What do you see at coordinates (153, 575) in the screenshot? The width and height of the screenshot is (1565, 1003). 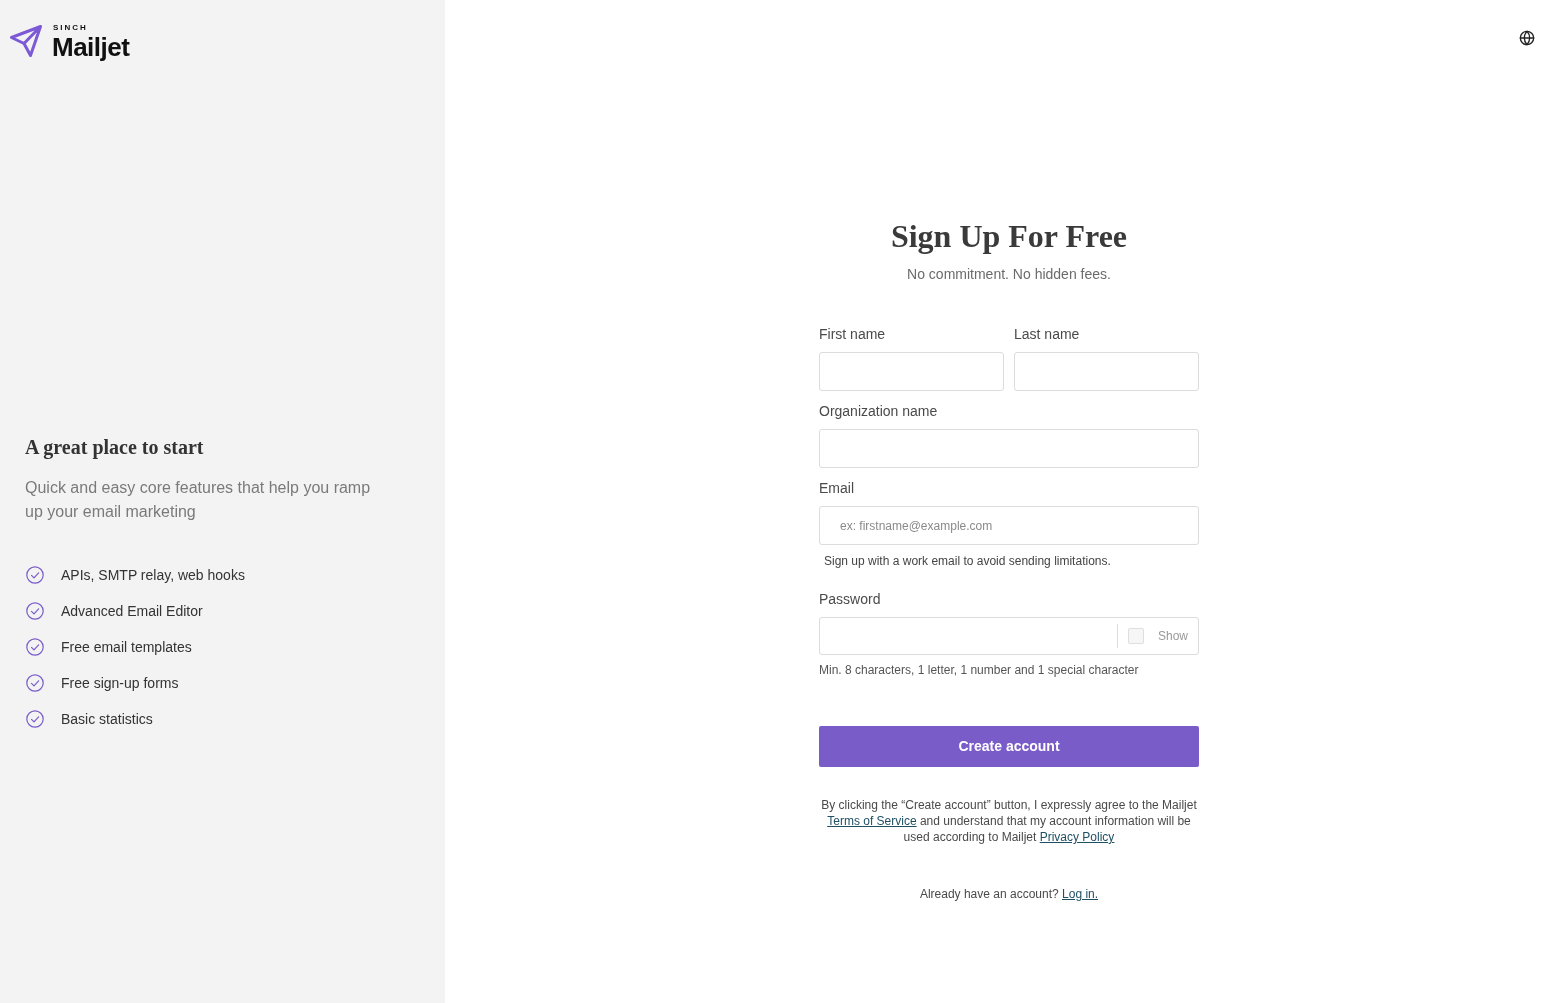 I see `feature-label: APIs, SMTP relay, web hooks` at bounding box center [153, 575].